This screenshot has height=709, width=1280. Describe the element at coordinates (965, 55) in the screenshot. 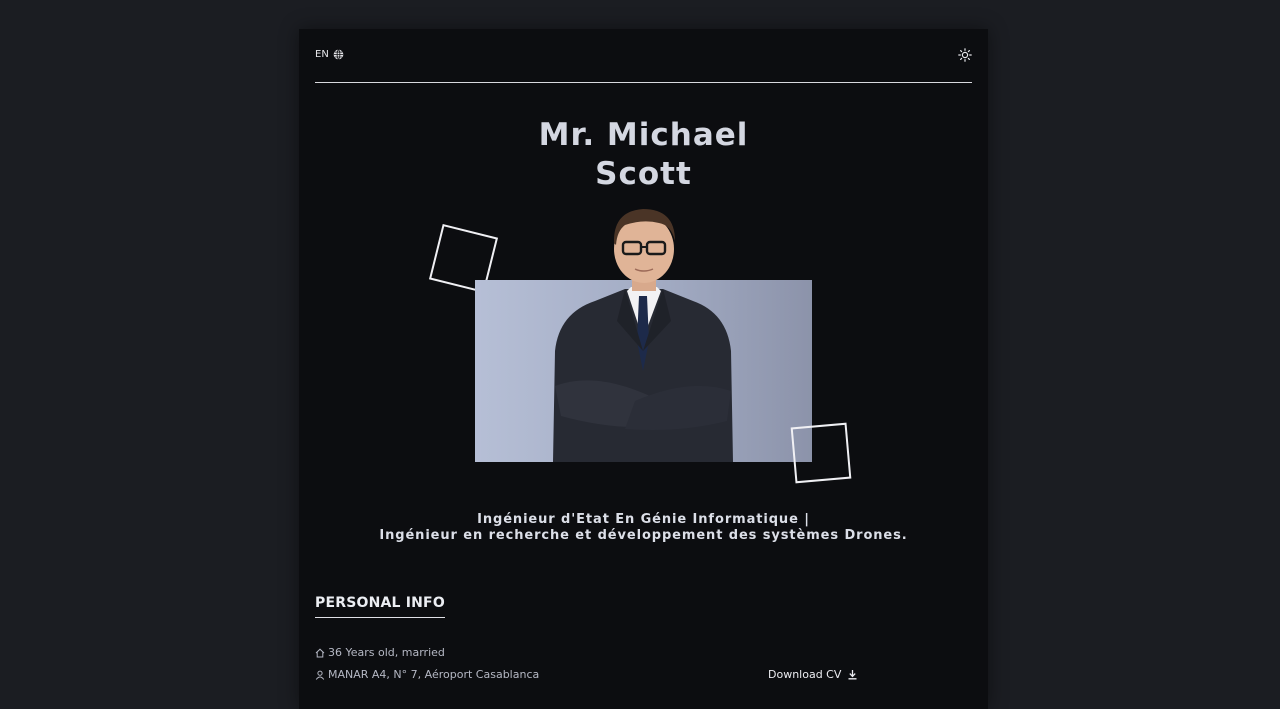

I see `sun-icon` at that location.